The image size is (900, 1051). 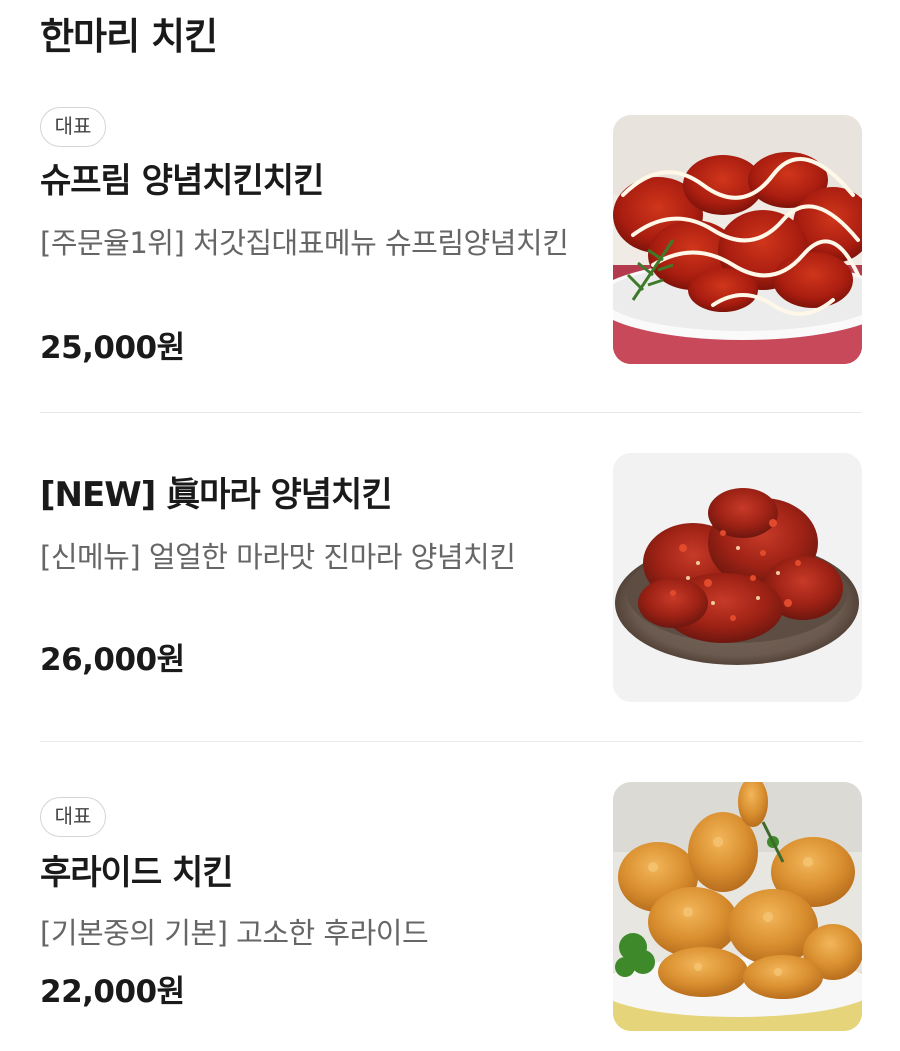 What do you see at coordinates (137, 873) in the screenshot?
I see `menu-item-name: 후라이드 치킨` at bounding box center [137, 873].